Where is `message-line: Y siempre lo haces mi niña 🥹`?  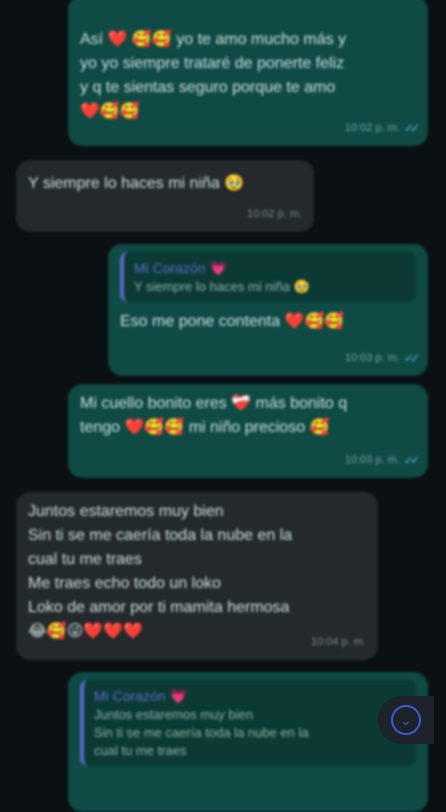
message-line: Y siempre lo haces mi niña 🥹 is located at coordinates (136, 183).